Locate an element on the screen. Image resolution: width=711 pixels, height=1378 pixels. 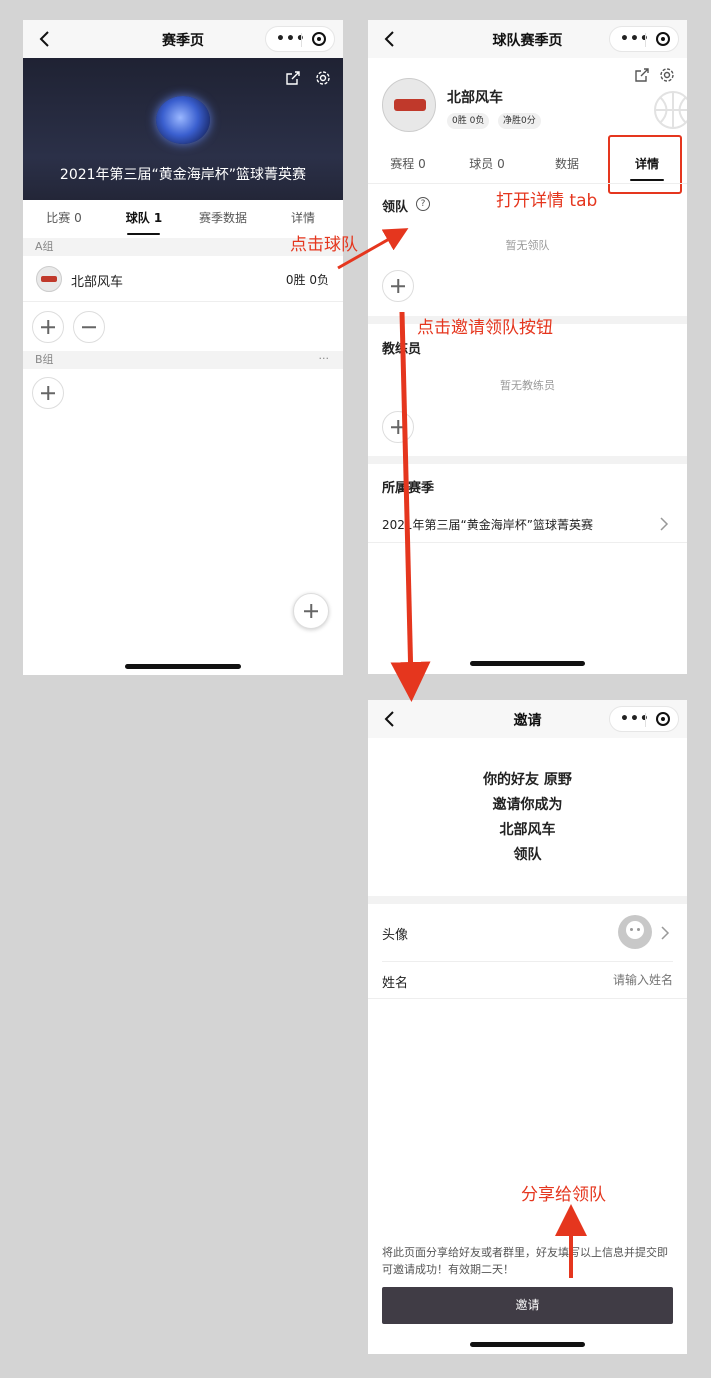
season-banner: 2021年第三届“黄金海岸杯”篮球菁英赛 is located at coordinates (183, 129).